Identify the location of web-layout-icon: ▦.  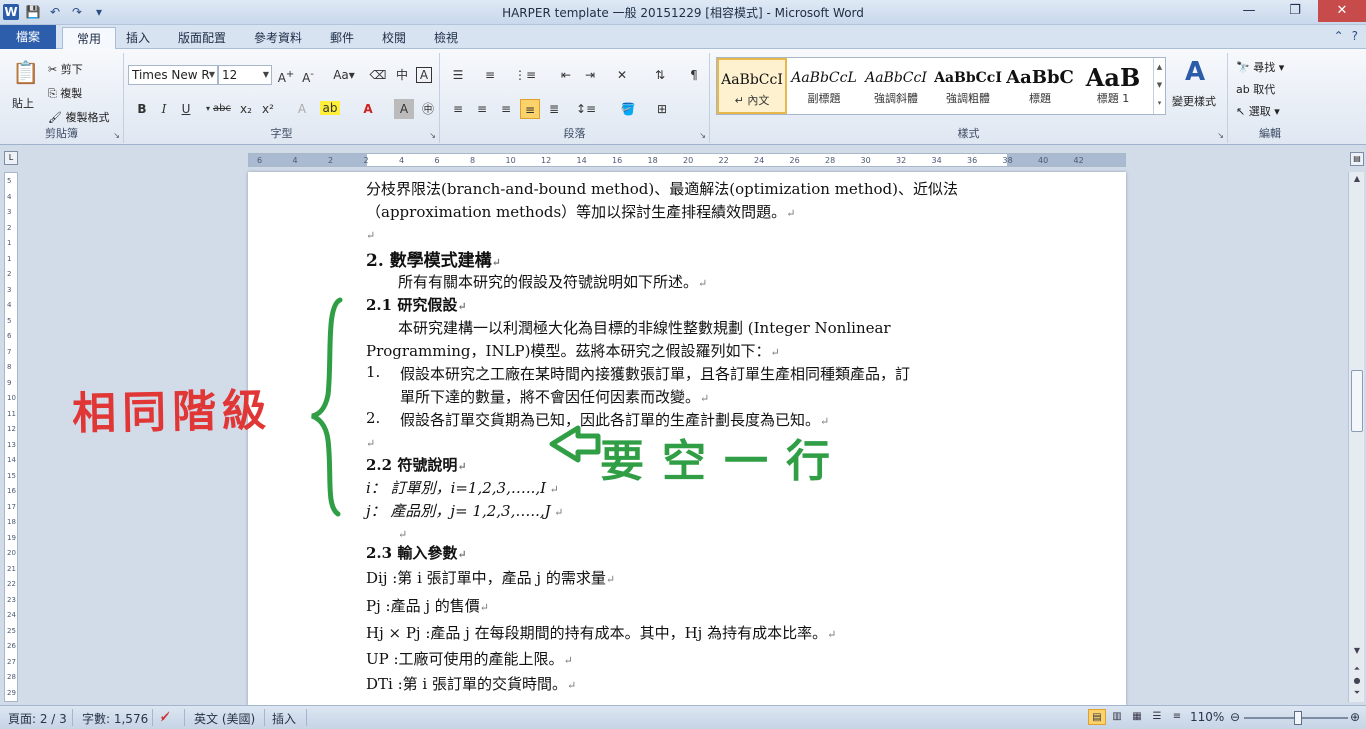
(1137, 717).